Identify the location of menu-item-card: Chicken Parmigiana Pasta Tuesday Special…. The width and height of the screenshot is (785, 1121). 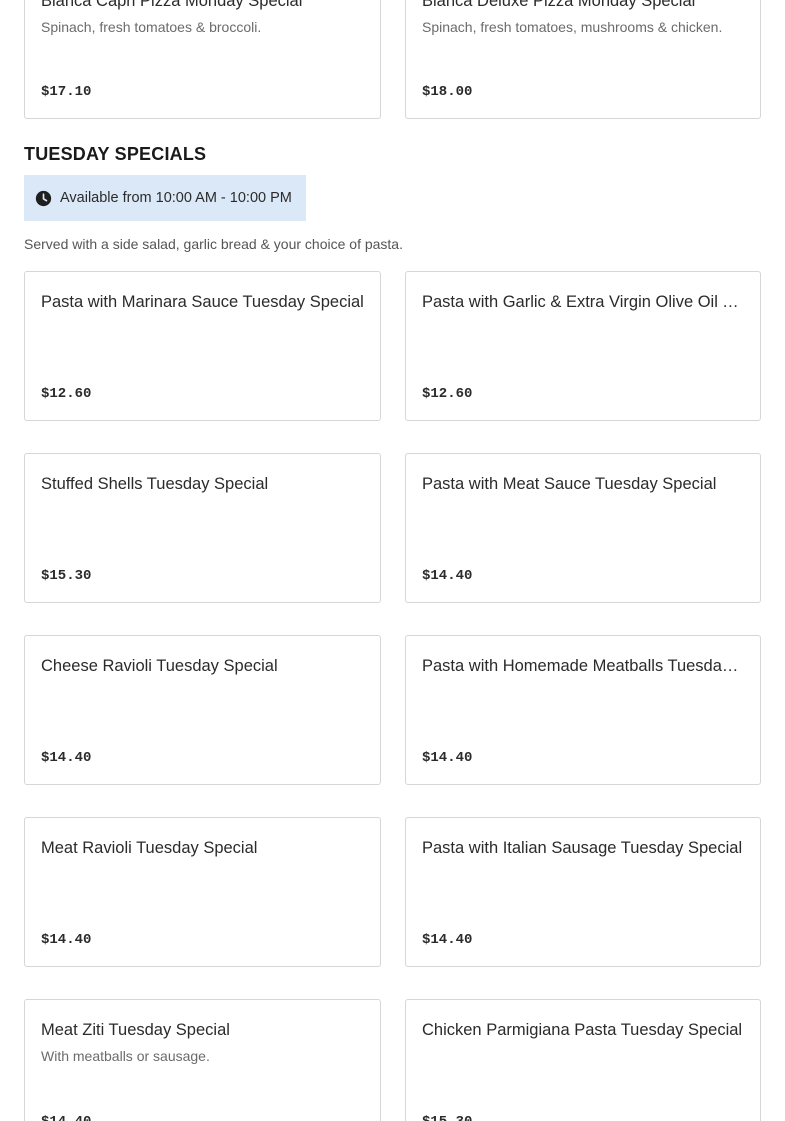
(583, 1060).